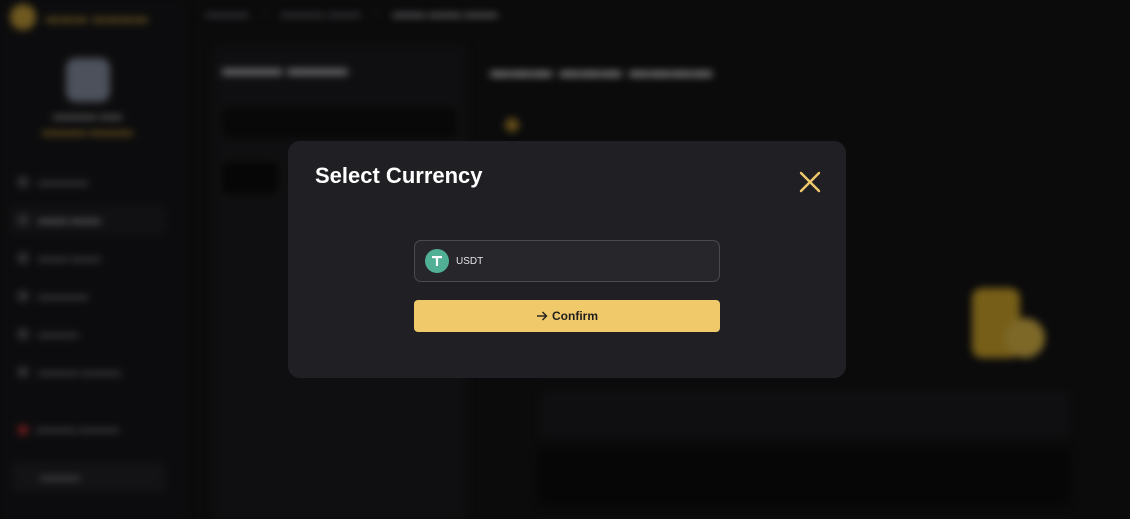  Describe the element at coordinates (399, 175) in the screenshot. I see `modal-title: Select Currency` at that location.